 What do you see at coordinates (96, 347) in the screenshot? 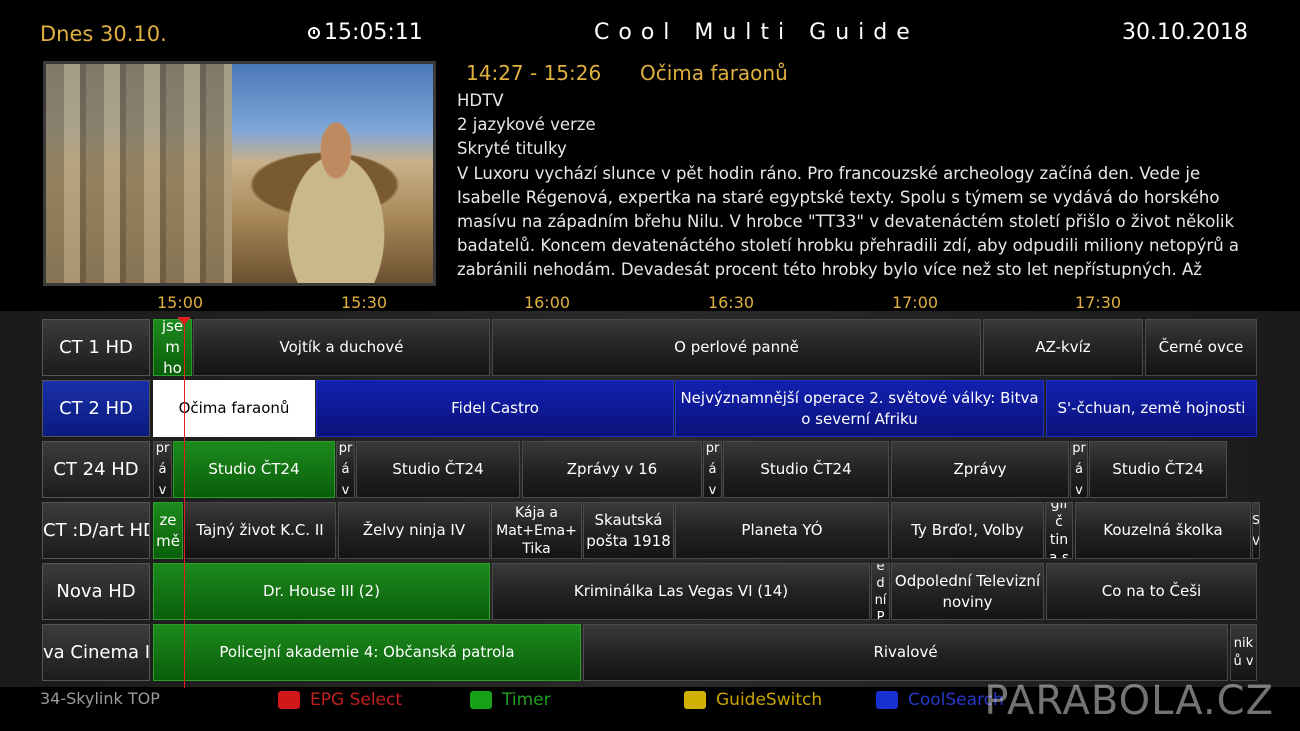
I see `channel-ct1hd: CT 1 HD` at bounding box center [96, 347].